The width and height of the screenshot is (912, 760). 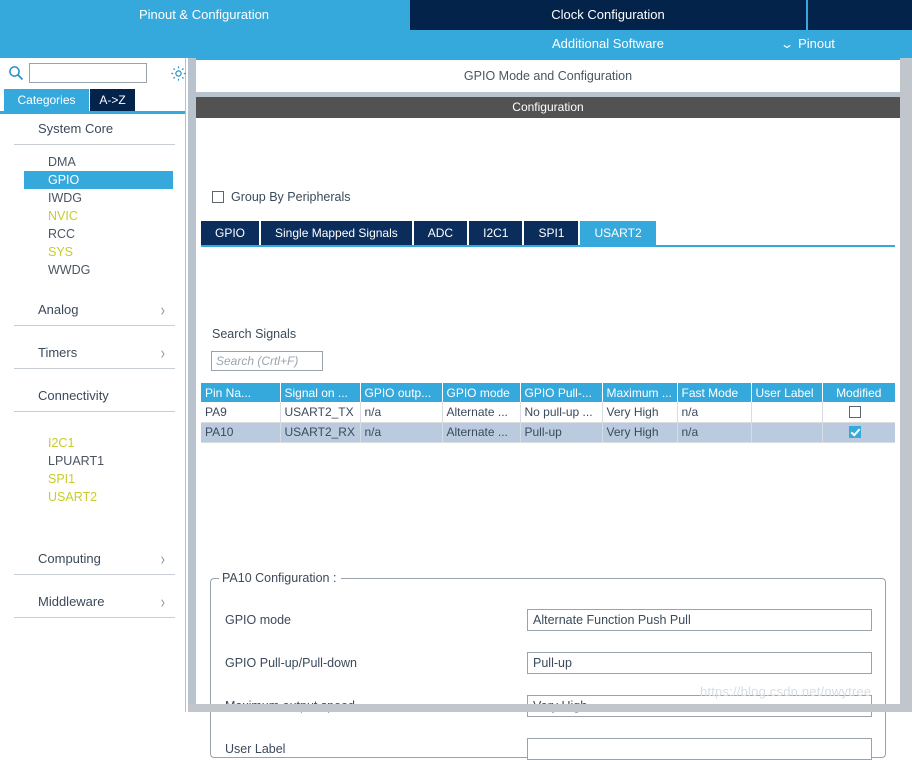 I want to click on tab-pinout-and-configuration-label: Pinout & Configuration, so click(x=204, y=14).